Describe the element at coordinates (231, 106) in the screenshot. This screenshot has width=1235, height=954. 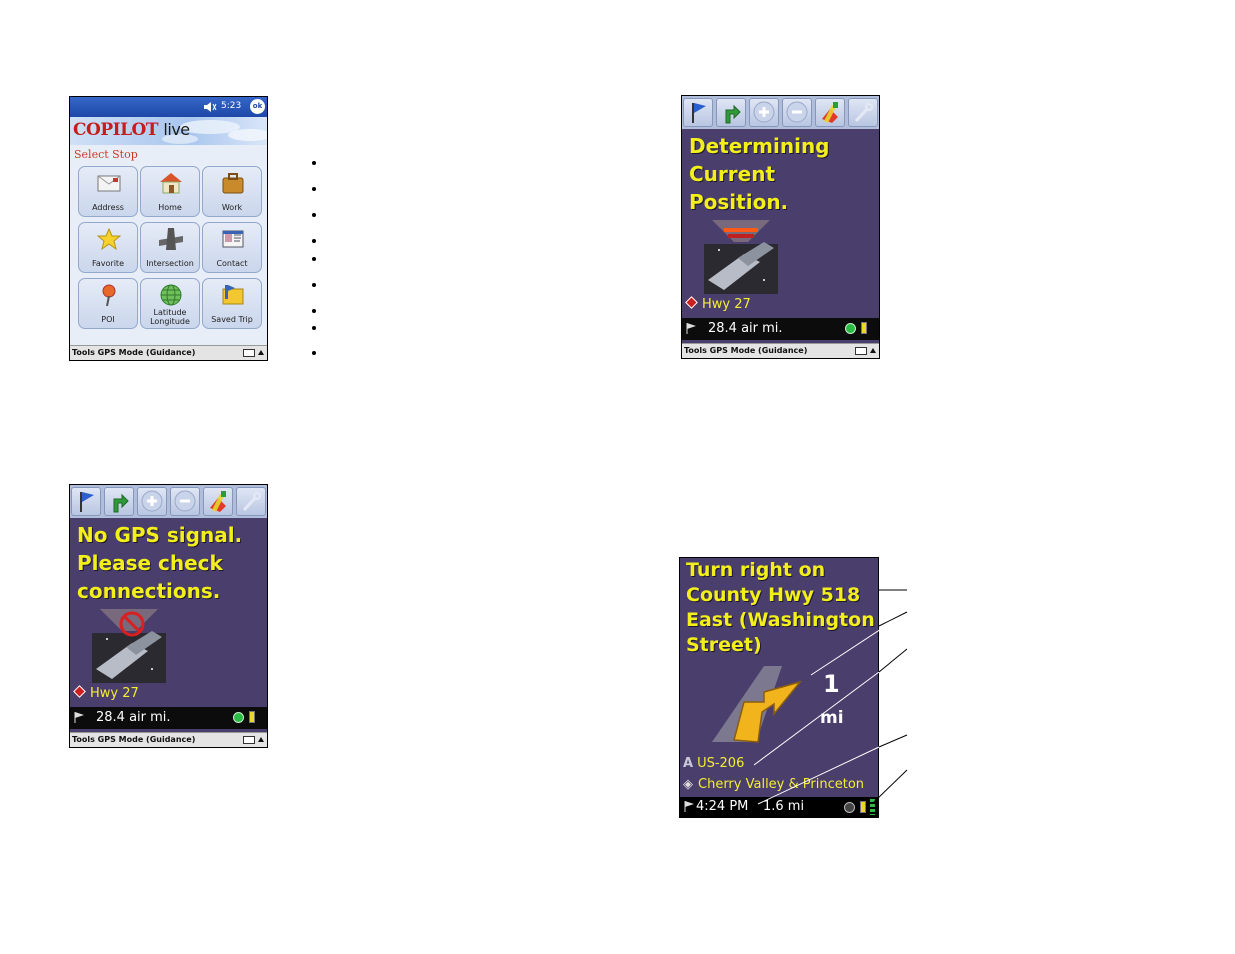
I see `clock: 5:23` at that location.